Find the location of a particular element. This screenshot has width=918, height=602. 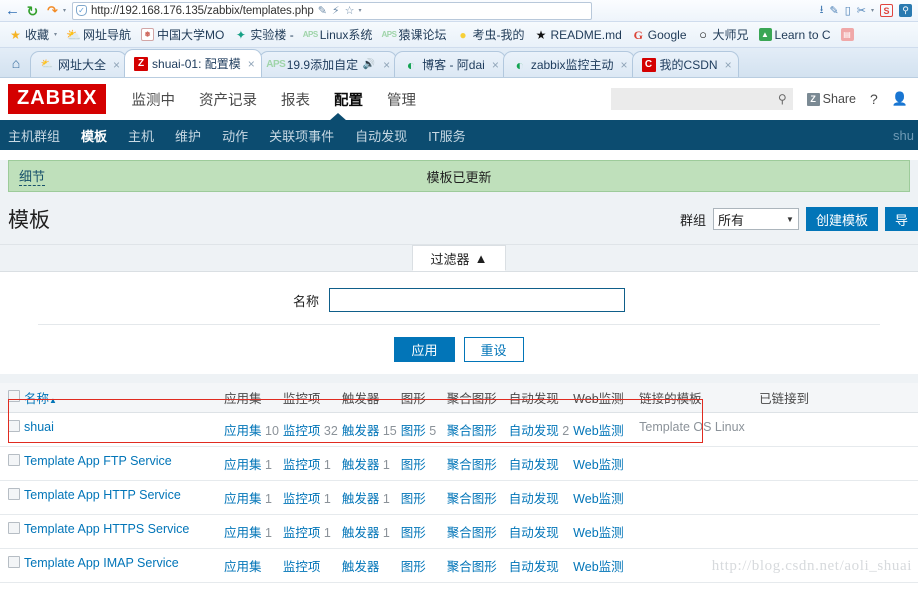

filter-tab: 过滤器 ▲ is located at coordinates (459, 258).